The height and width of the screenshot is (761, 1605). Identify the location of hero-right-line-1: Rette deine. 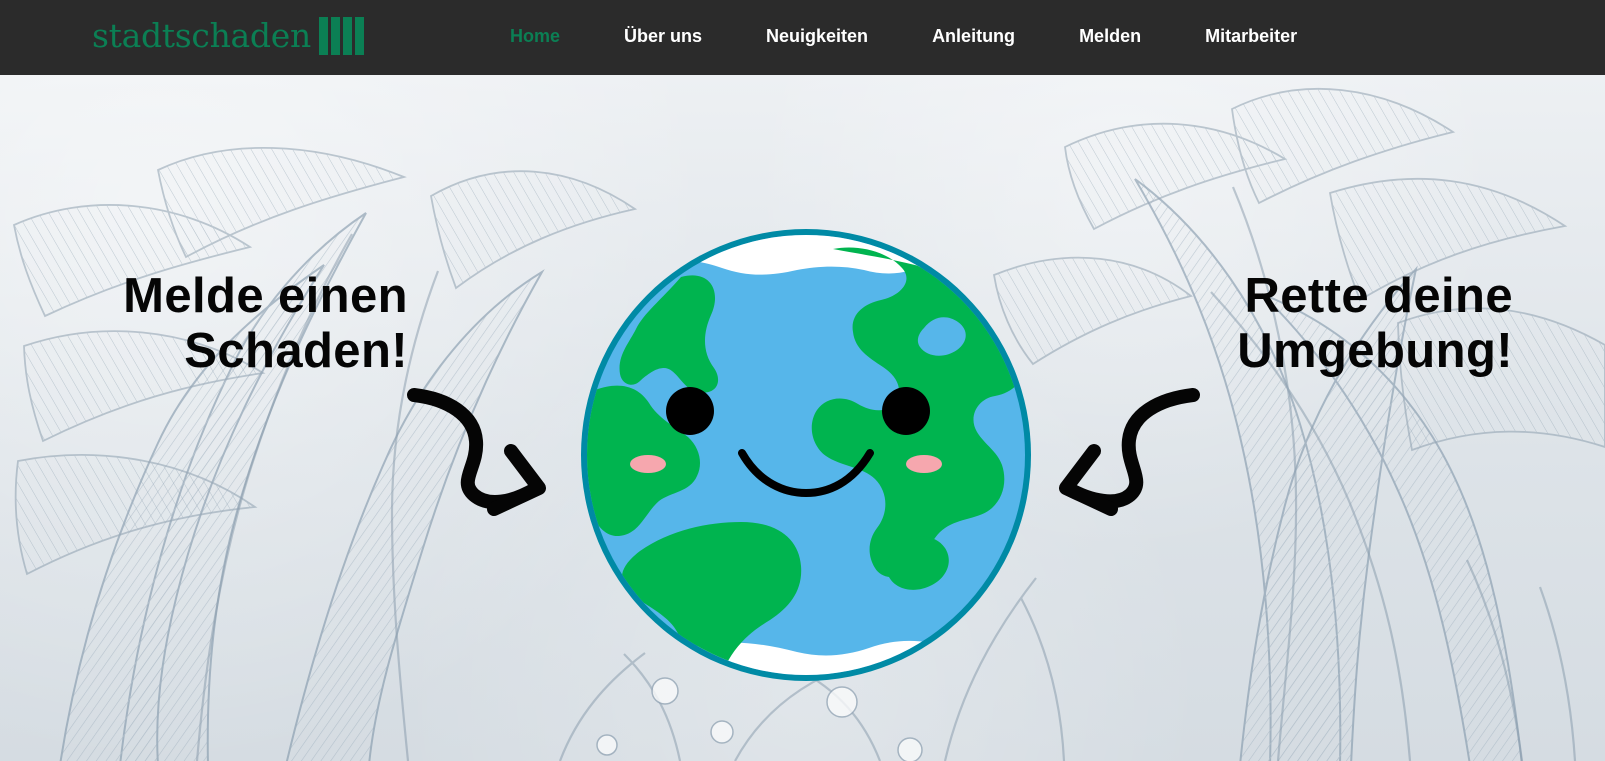
(1378, 296).